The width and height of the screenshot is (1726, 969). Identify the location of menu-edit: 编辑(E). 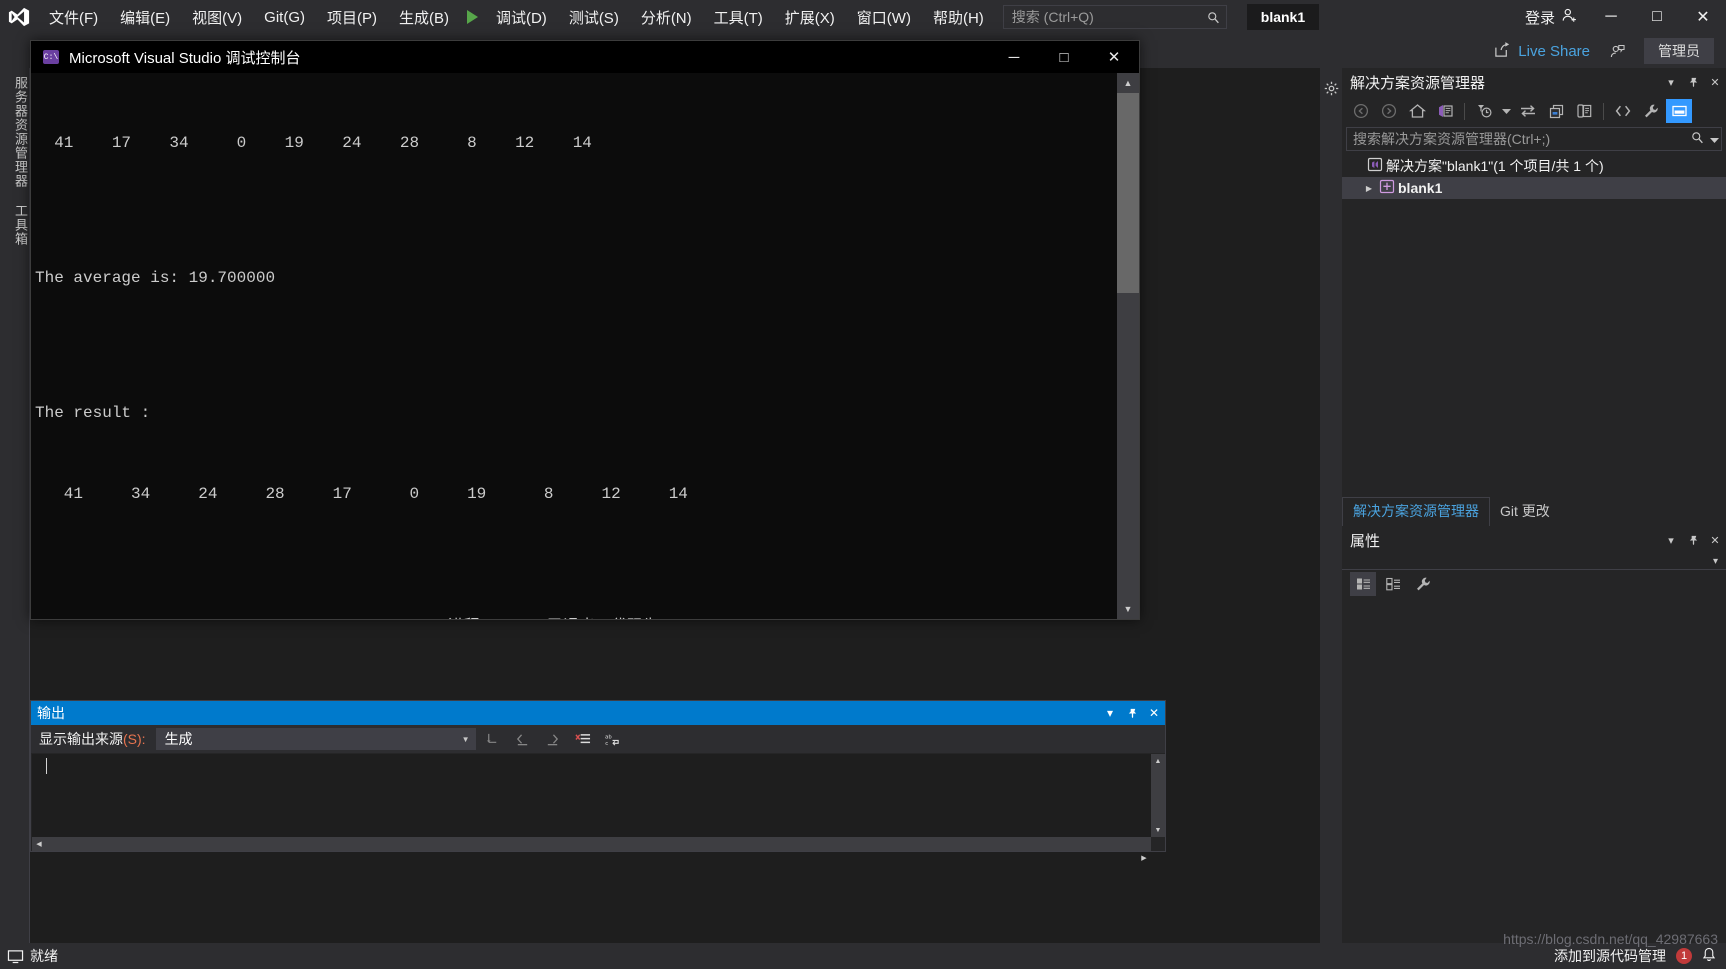
(145, 17).